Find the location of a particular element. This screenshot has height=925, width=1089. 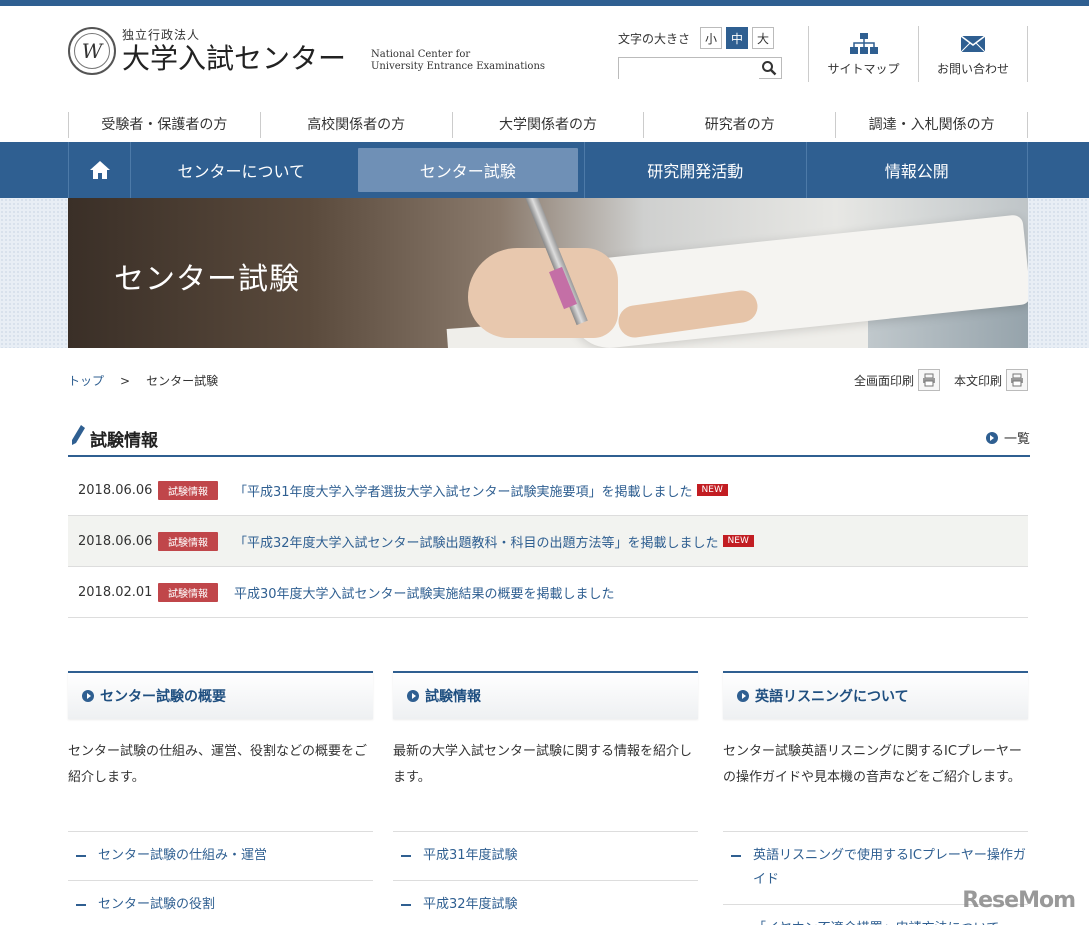

nav-research: 研究開発活動 is located at coordinates (695, 170).